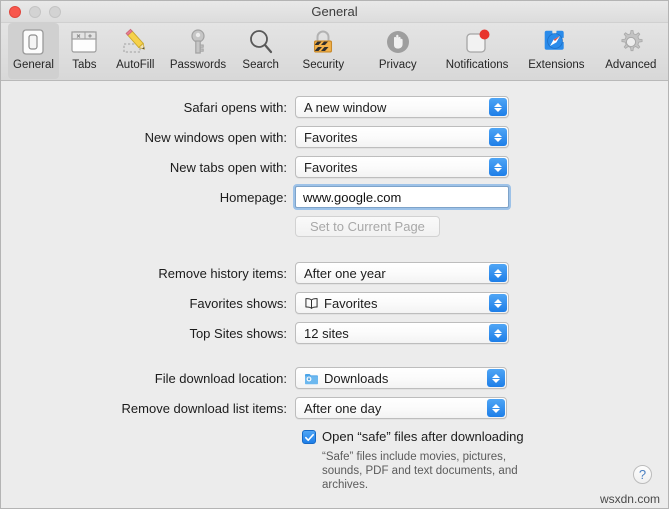 This screenshot has height=509, width=669. I want to click on tab-privacy-label: Privacy, so click(397, 65).